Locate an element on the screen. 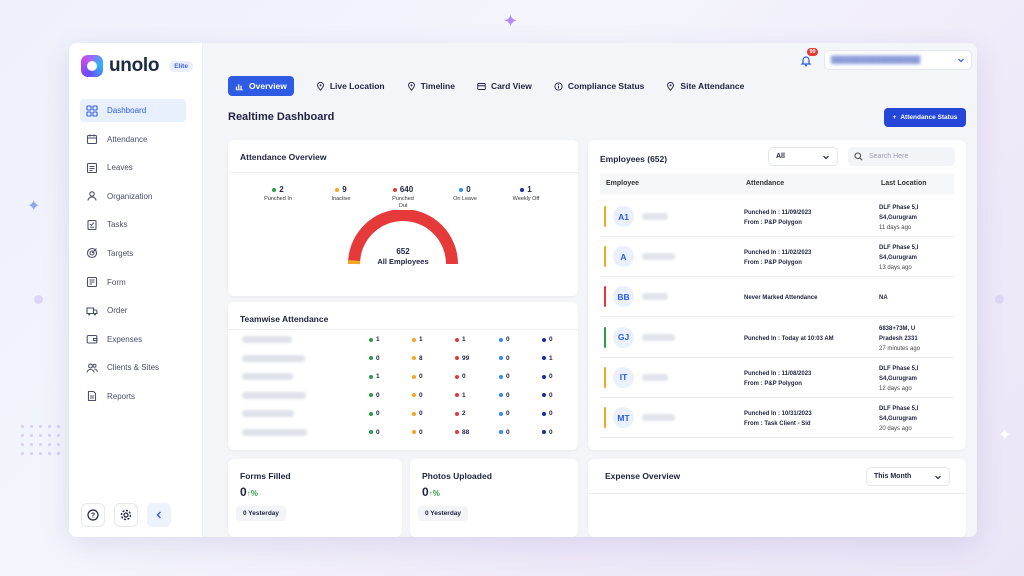  team-count: 99 is located at coordinates (466, 358).